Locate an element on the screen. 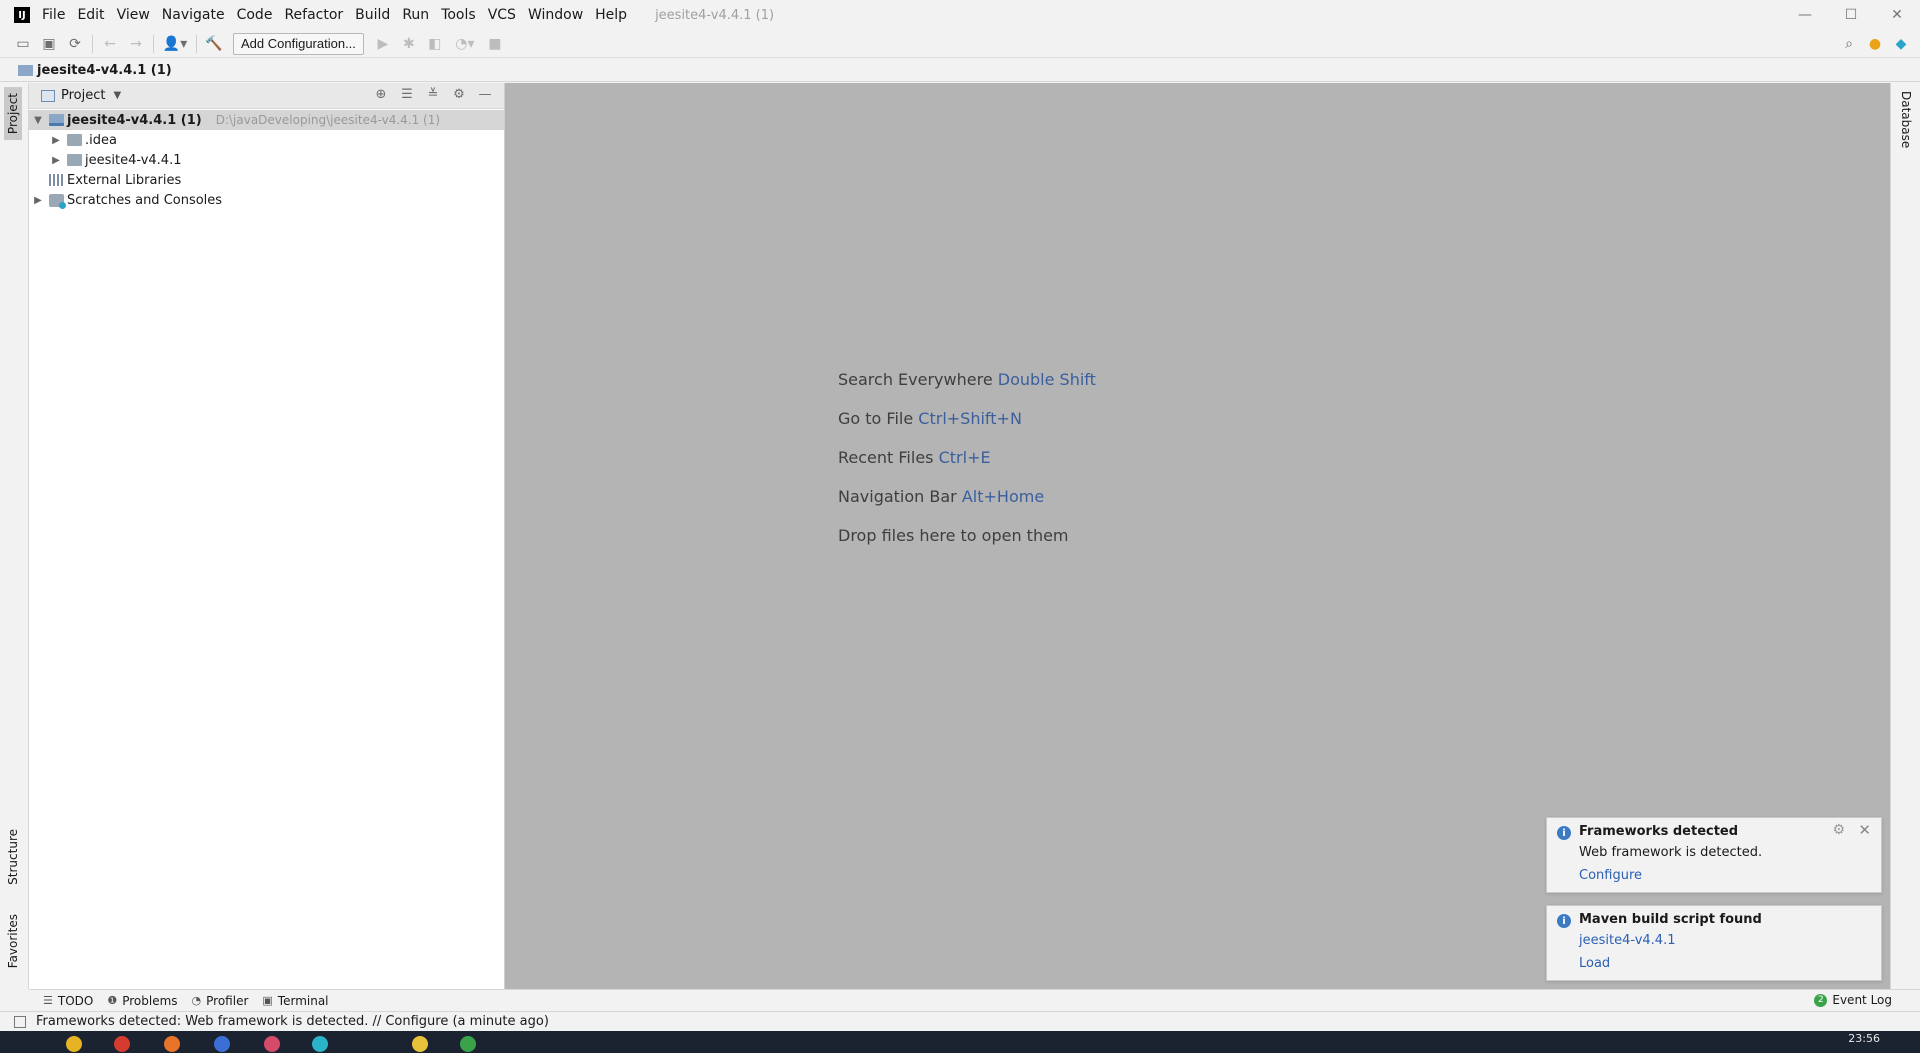 The width and height of the screenshot is (1920, 1053). load-link: Load is located at coordinates (1594, 963).